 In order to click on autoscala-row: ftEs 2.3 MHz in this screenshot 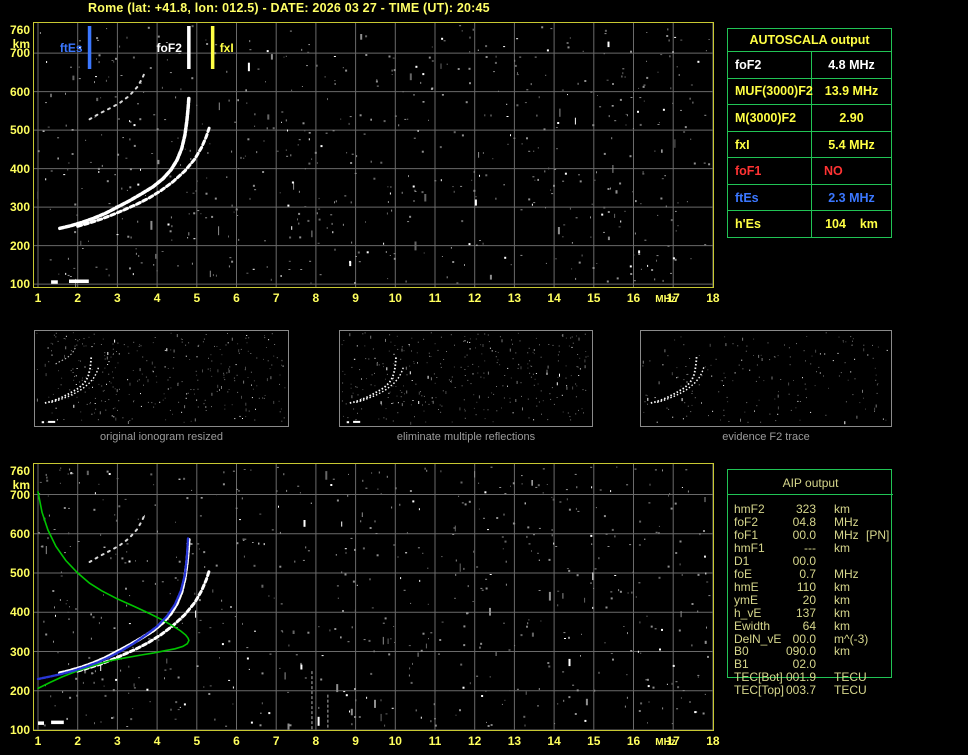, I will do `click(809, 197)`.